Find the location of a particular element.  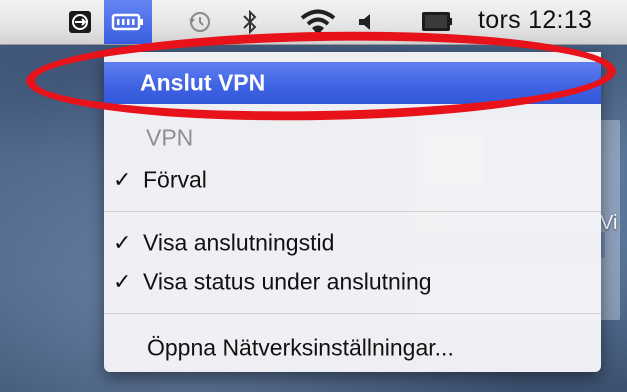

show-connection-time-label: Visa anslutningstid is located at coordinates (239, 242).